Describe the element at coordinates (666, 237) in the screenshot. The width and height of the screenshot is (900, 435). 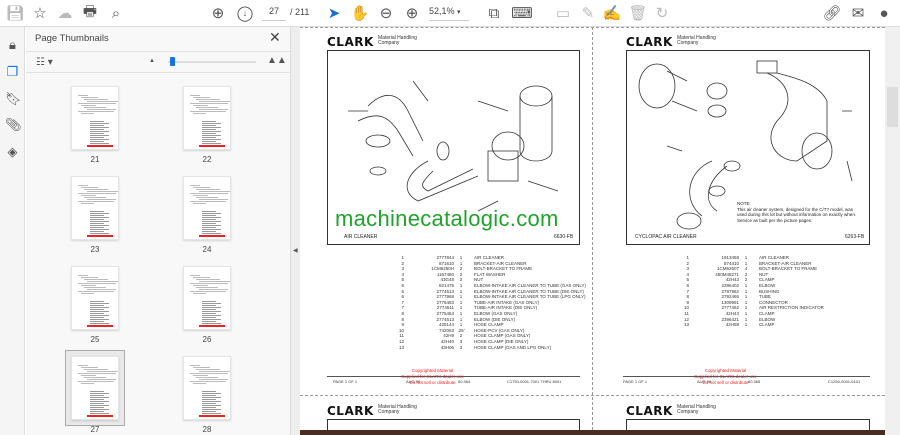
I see `diagram-caption: CYCLOPAC AIR CLEANER` at that location.